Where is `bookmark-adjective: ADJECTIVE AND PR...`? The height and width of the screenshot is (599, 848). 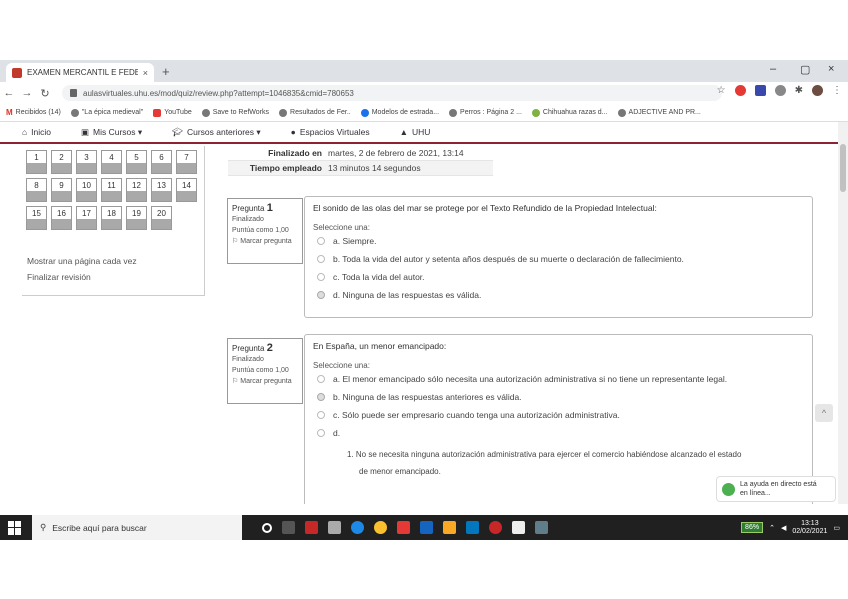 bookmark-adjective: ADJECTIVE AND PR... is located at coordinates (659, 112).